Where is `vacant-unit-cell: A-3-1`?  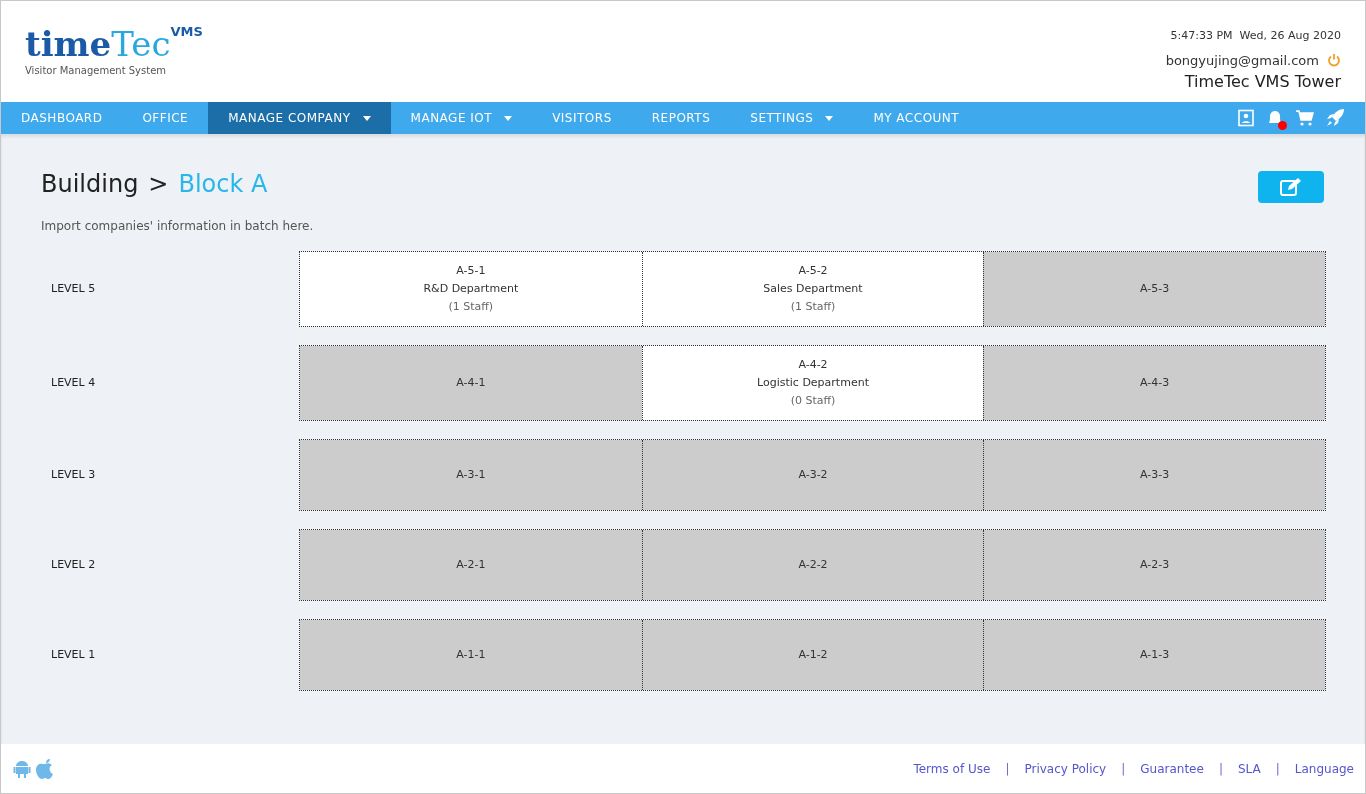
vacant-unit-cell: A-3-1 is located at coordinates (471, 475).